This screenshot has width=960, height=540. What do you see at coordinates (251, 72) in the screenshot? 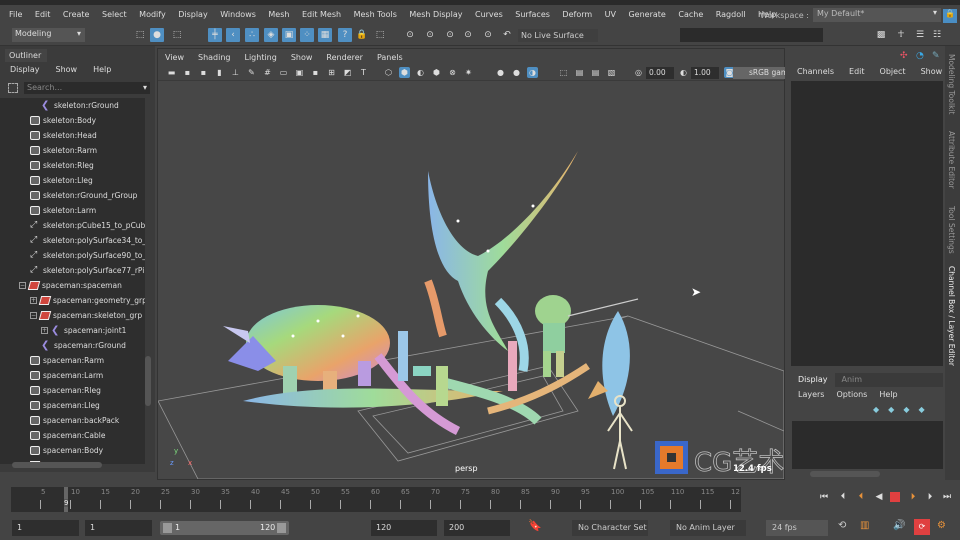
I see `grease-pencil-icon: ✎` at bounding box center [251, 72].